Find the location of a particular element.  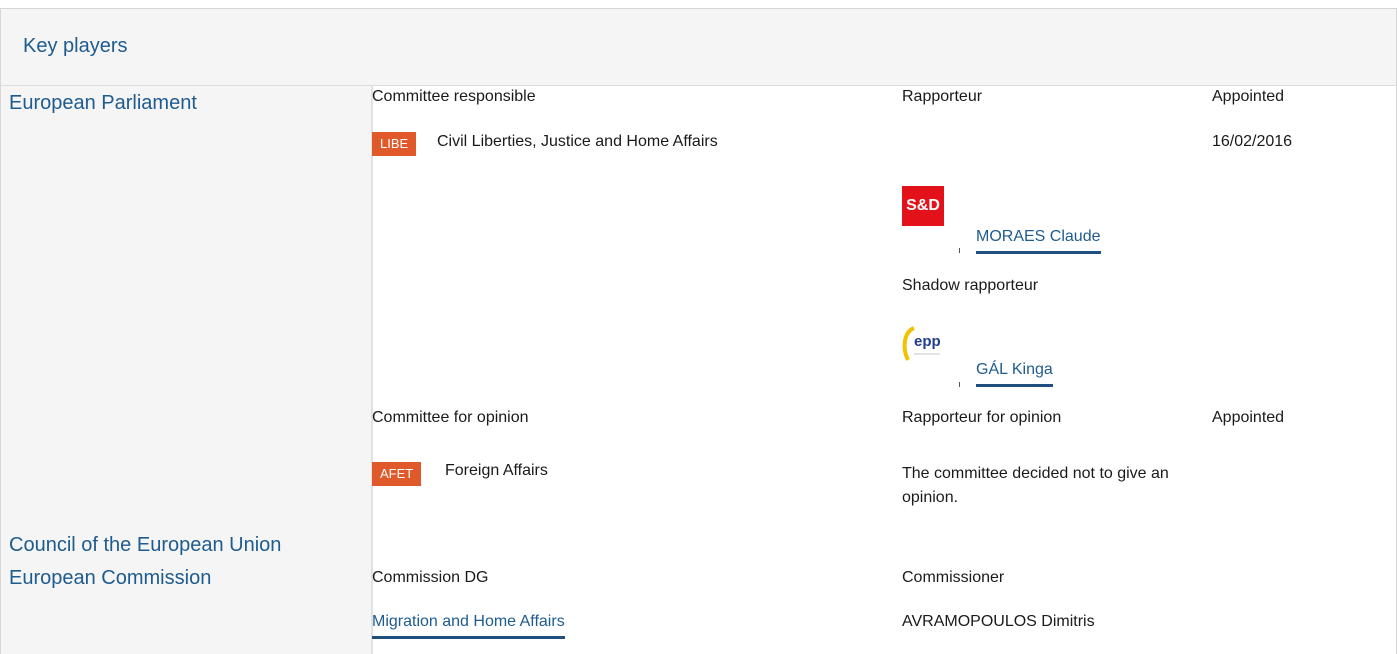

epp-group-logo-icon: epp is located at coordinates (922, 346).